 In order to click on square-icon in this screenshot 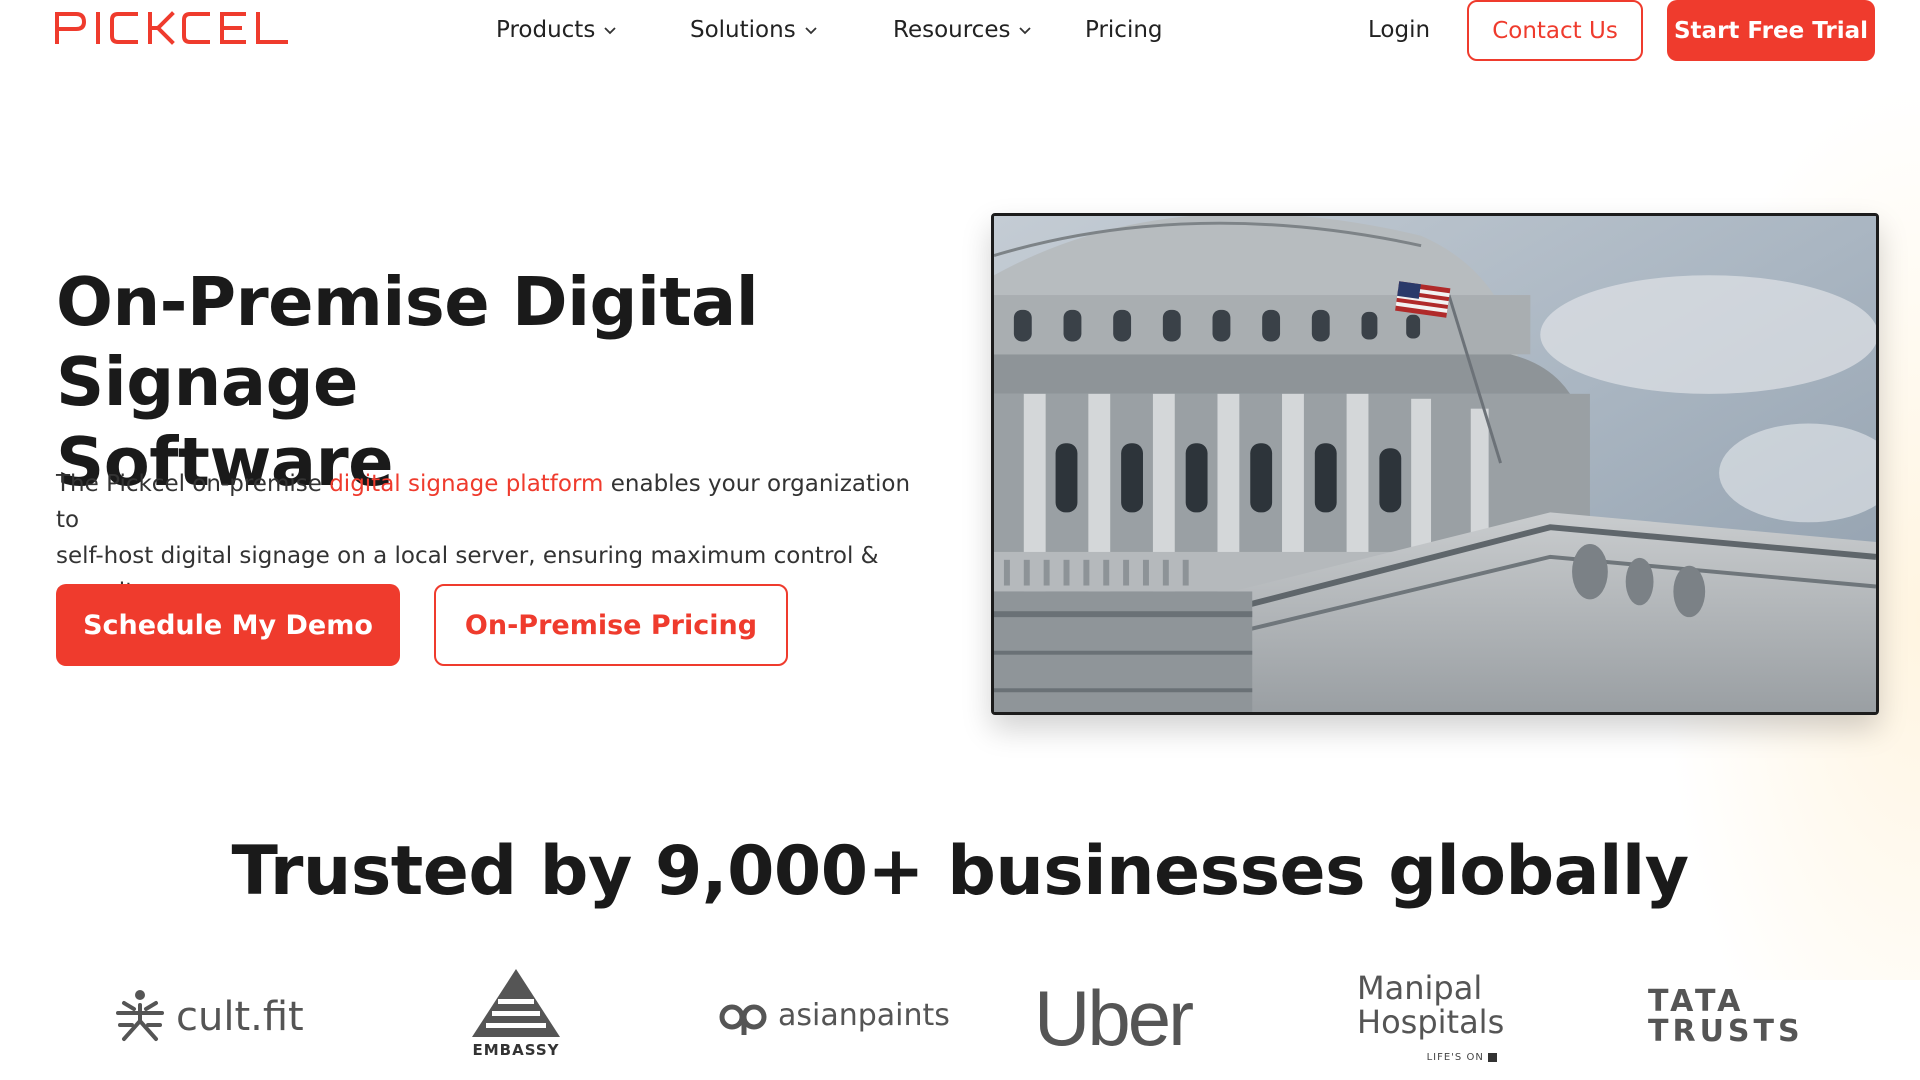, I will do `click(1492, 1057)`.